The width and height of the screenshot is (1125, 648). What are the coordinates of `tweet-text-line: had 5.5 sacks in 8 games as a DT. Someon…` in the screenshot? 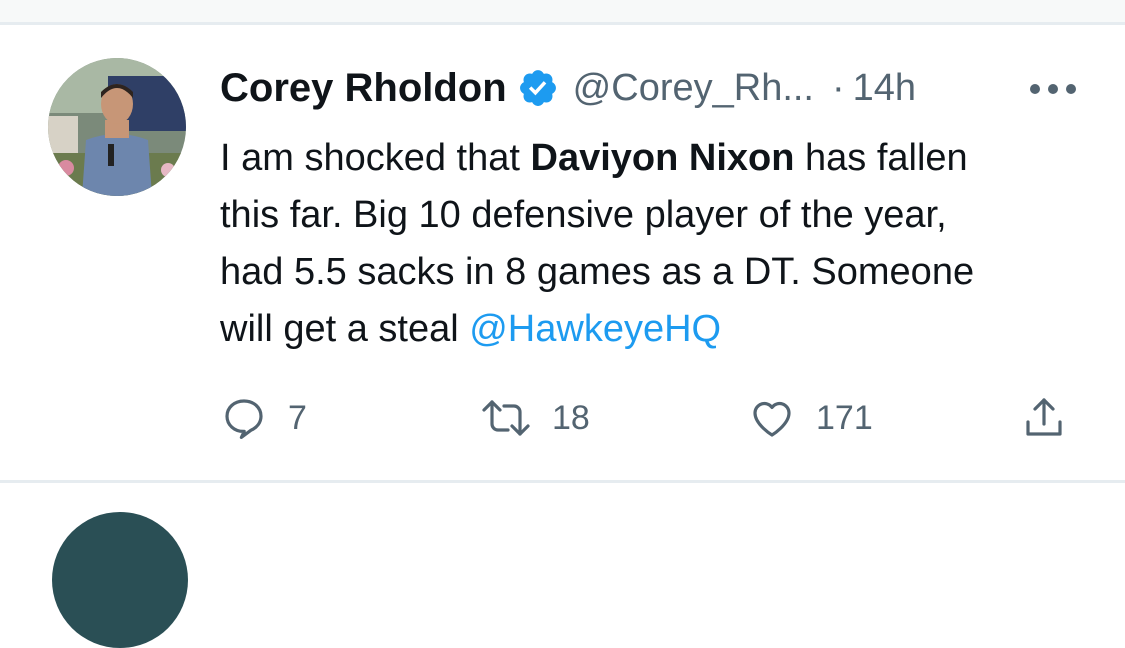 It's located at (597, 272).